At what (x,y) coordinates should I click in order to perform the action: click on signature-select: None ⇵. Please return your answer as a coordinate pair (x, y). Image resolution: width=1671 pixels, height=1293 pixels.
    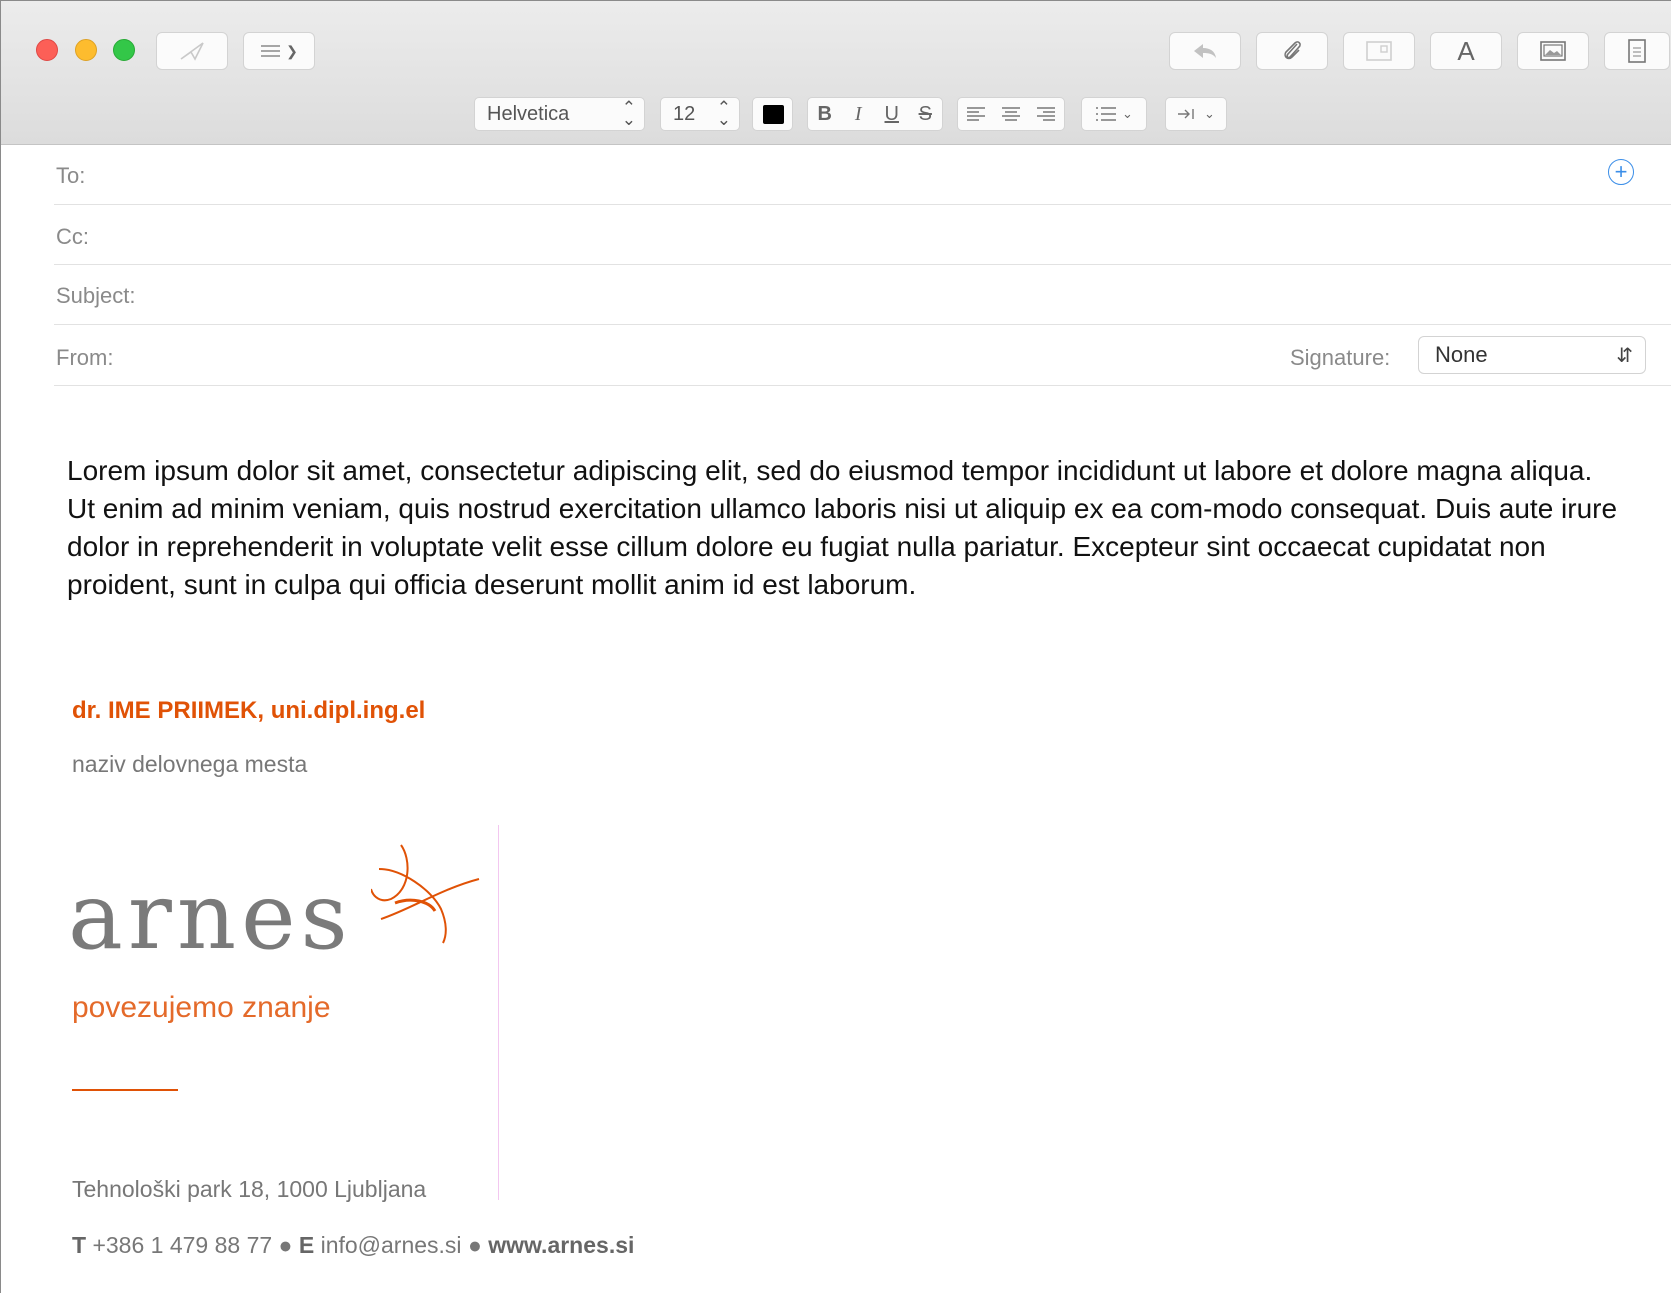
    Looking at the image, I should click on (1532, 355).